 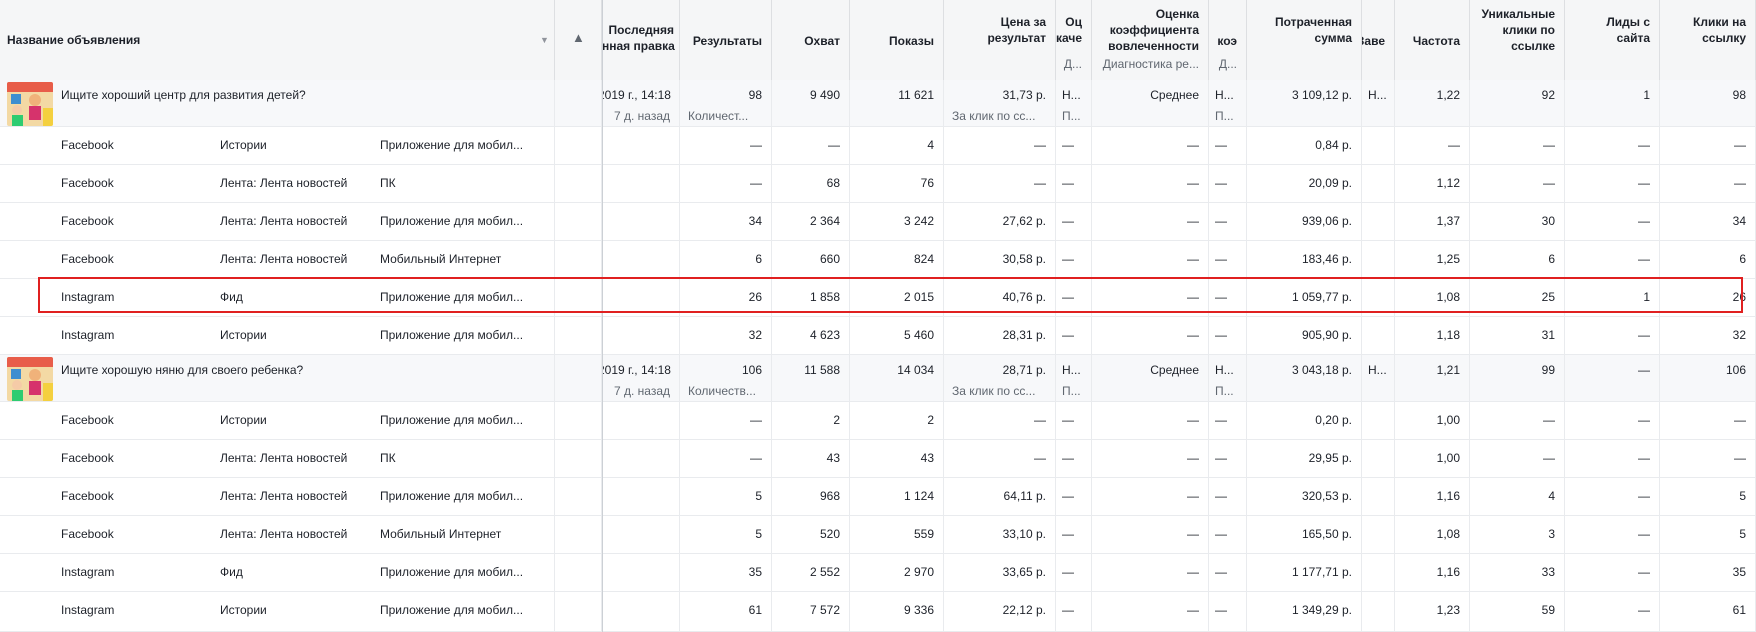 I want to click on cell-value: 14 034, so click(x=915, y=370).